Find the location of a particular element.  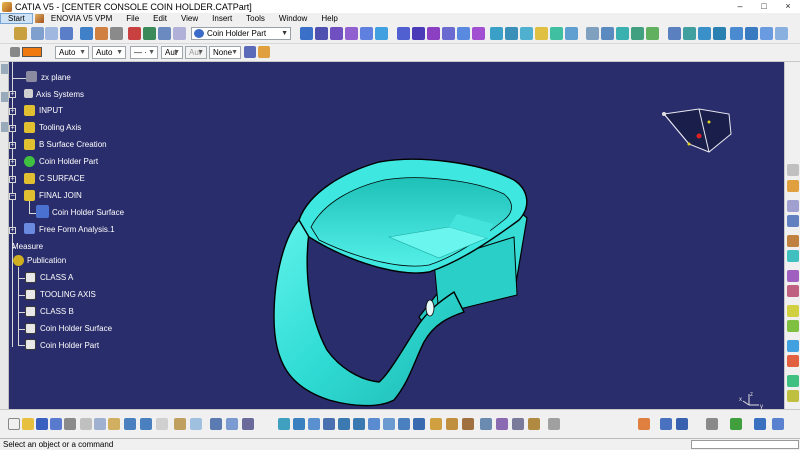

environment-icon is located at coordinates (793, 381).